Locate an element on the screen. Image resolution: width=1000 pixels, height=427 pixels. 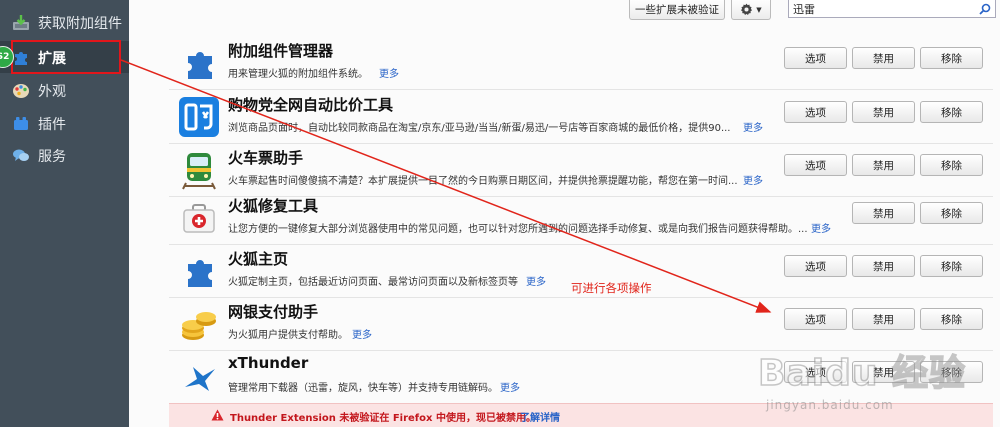
baidu-watermark: Baidu 经验 jingyan.baidu.com is located at coordinates (875, 384).